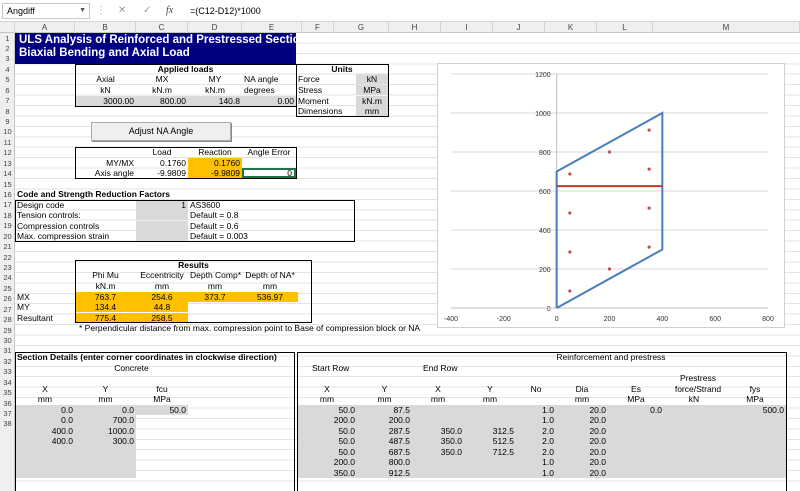 The width and height of the screenshot is (800, 491). Describe the element at coordinates (490, 452) in the screenshot. I see `reinforcement-cell: 712.5` at that location.